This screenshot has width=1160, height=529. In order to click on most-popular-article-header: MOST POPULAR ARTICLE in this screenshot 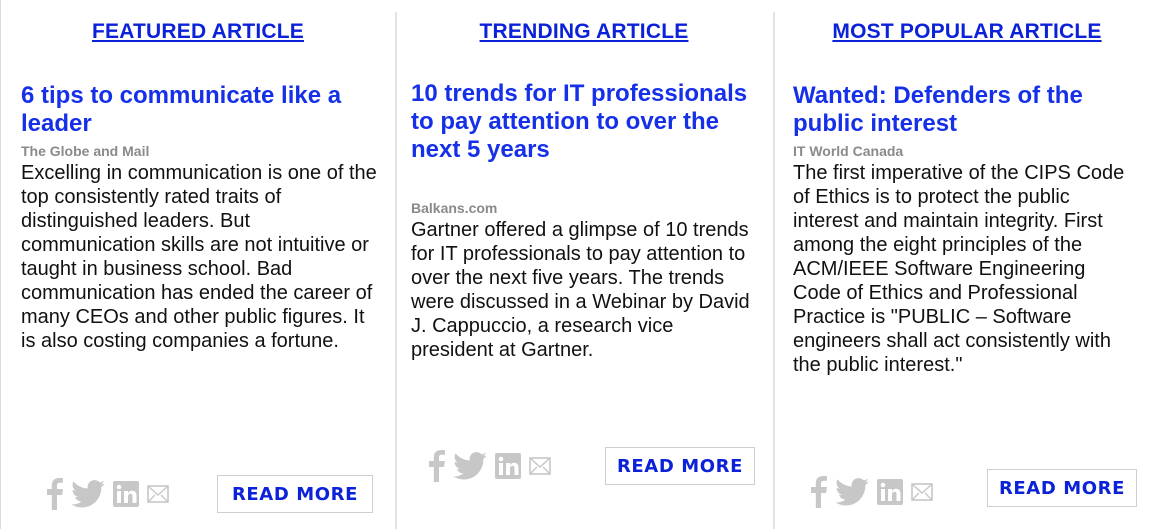, I will do `click(966, 32)`.